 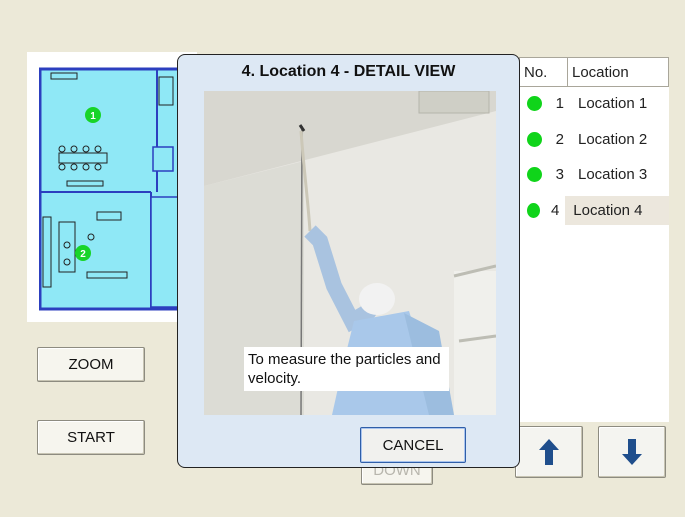 I want to click on move-down-button, so click(x=632, y=452).